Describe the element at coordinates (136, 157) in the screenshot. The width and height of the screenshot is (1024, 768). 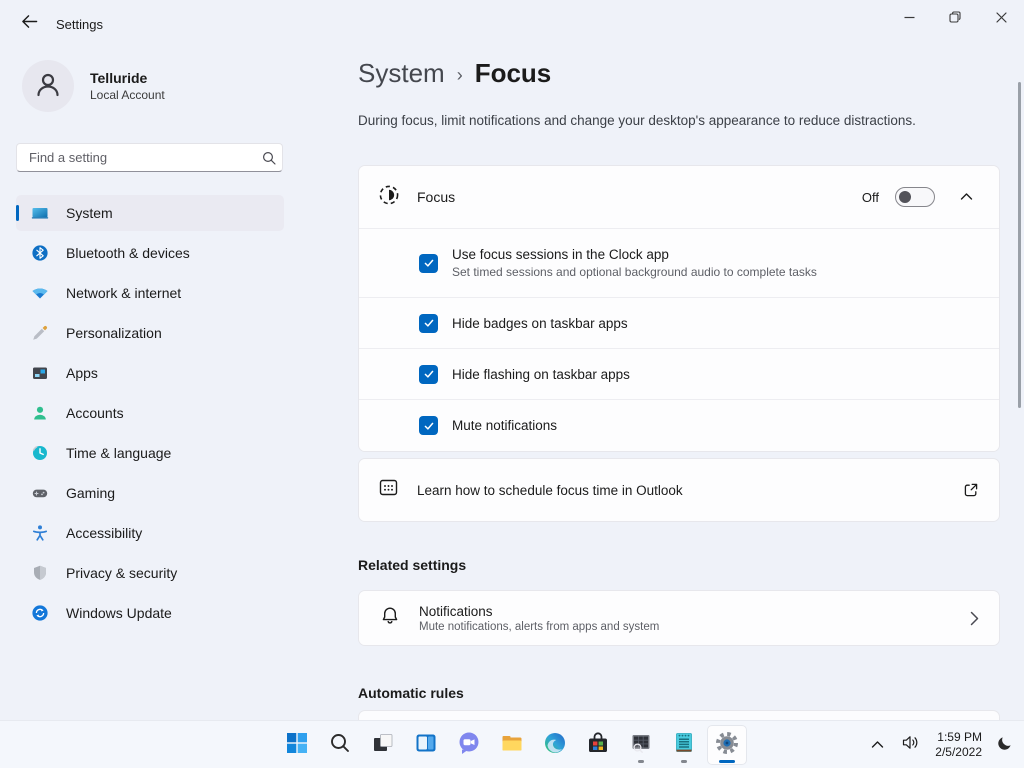
I see `search-input` at that location.